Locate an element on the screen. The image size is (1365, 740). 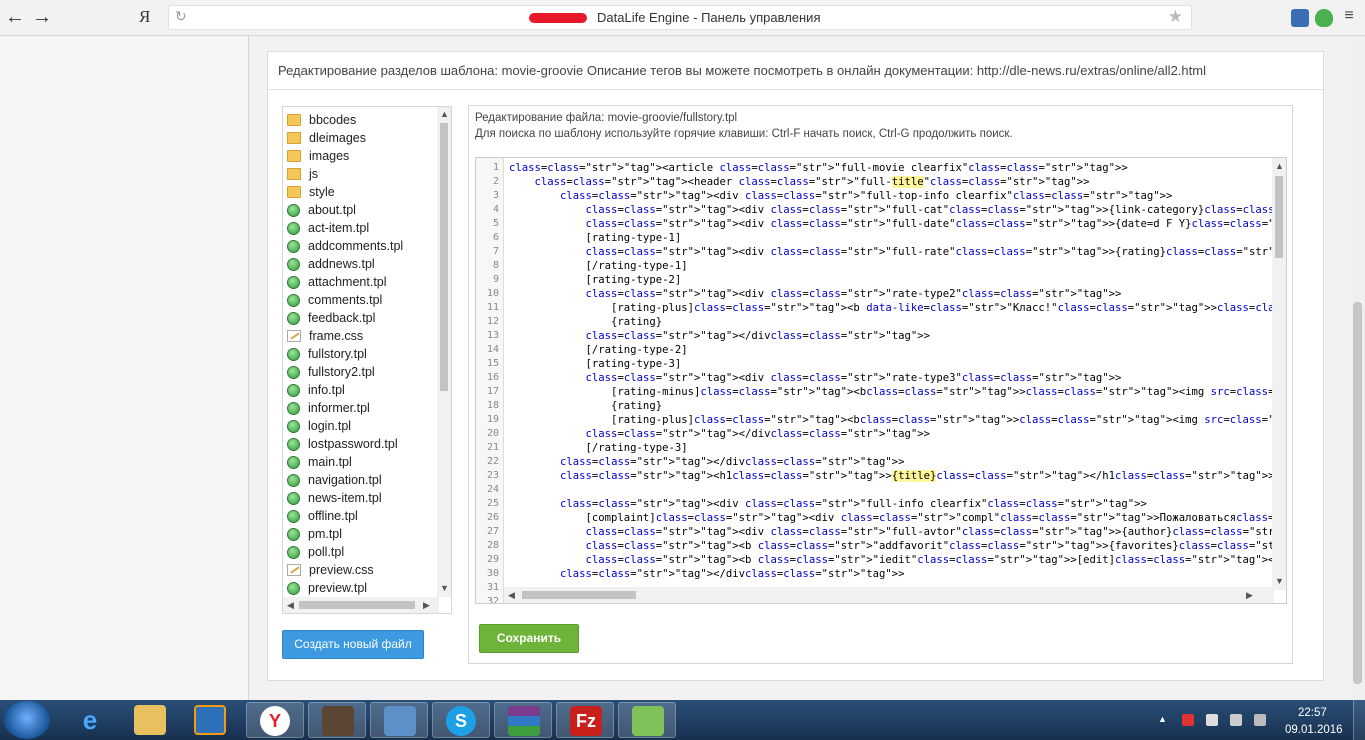
tree-item: lostpassword.tpl is located at coordinates (342, 444).